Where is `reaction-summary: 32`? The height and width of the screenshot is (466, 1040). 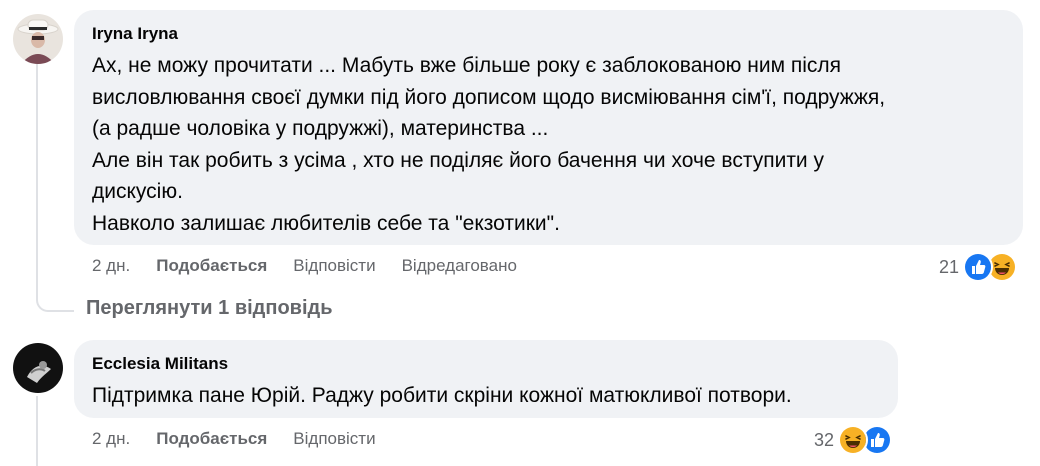
reaction-summary: 32 is located at coordinates (853, 440).